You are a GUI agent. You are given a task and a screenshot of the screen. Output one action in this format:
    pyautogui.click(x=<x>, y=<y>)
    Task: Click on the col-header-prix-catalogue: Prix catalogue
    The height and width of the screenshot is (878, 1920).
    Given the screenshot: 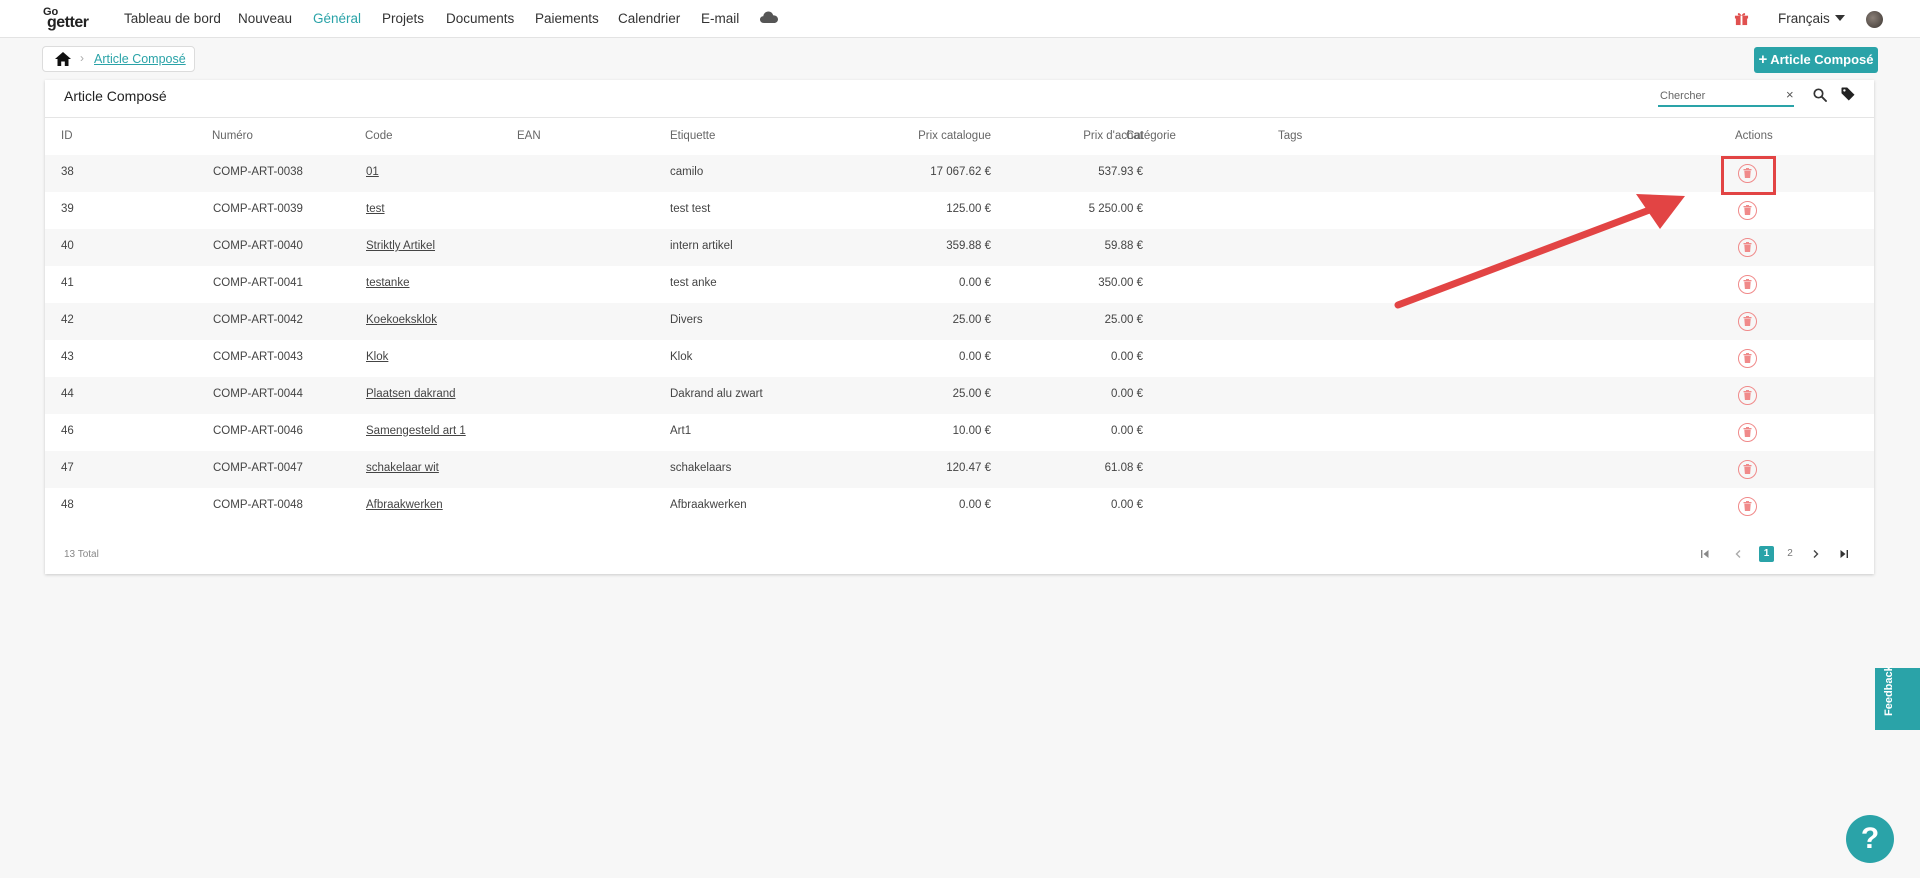 What is the action you would take?
    pyautogui.click(x=928, y=136)
    